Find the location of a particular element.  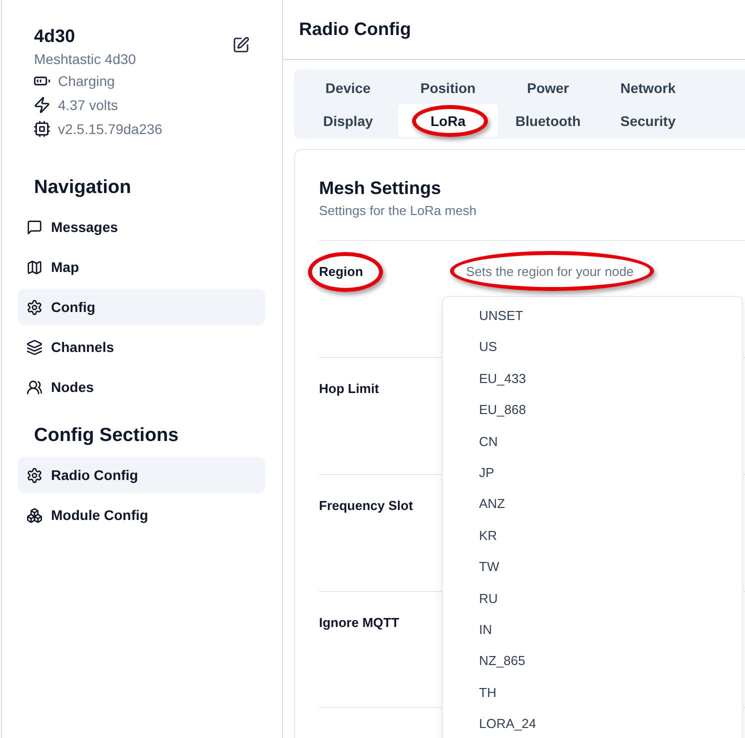

tab: Network is located at coordinates (648, 88).